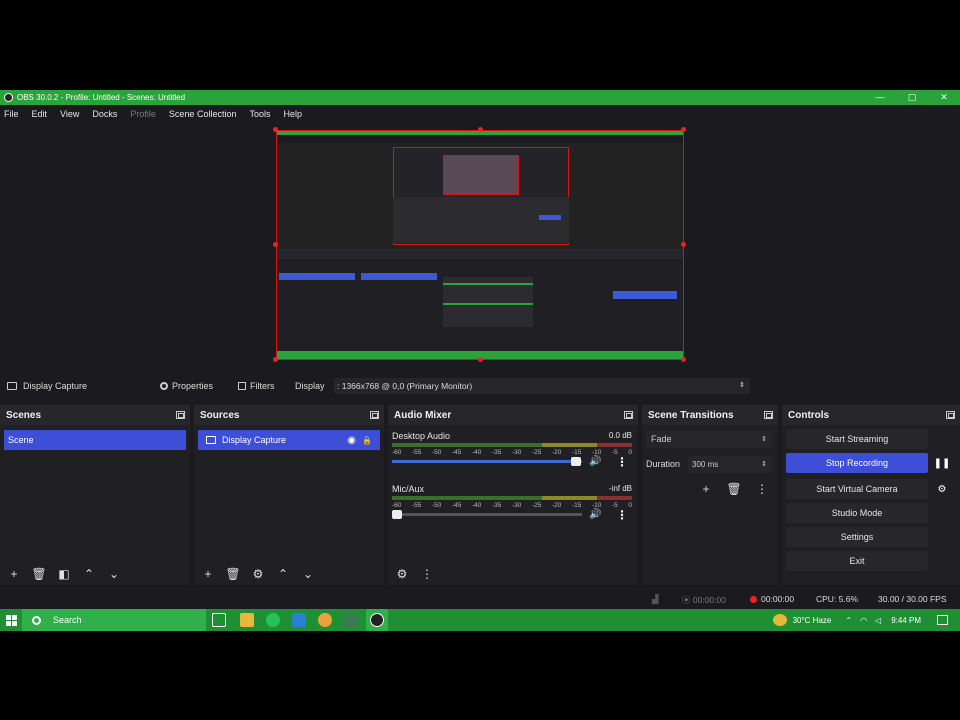 The width and height of the screenshot is (960, 720). Describe the element at coordinates (764, 464) in the screenshot. I see `spin-arrows-icon: ⇕` at that location.